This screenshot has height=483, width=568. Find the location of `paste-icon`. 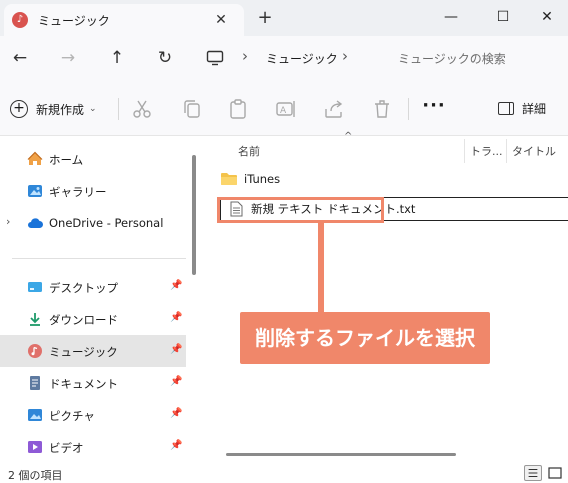

paste-icon is located at coordinates (238, 109).